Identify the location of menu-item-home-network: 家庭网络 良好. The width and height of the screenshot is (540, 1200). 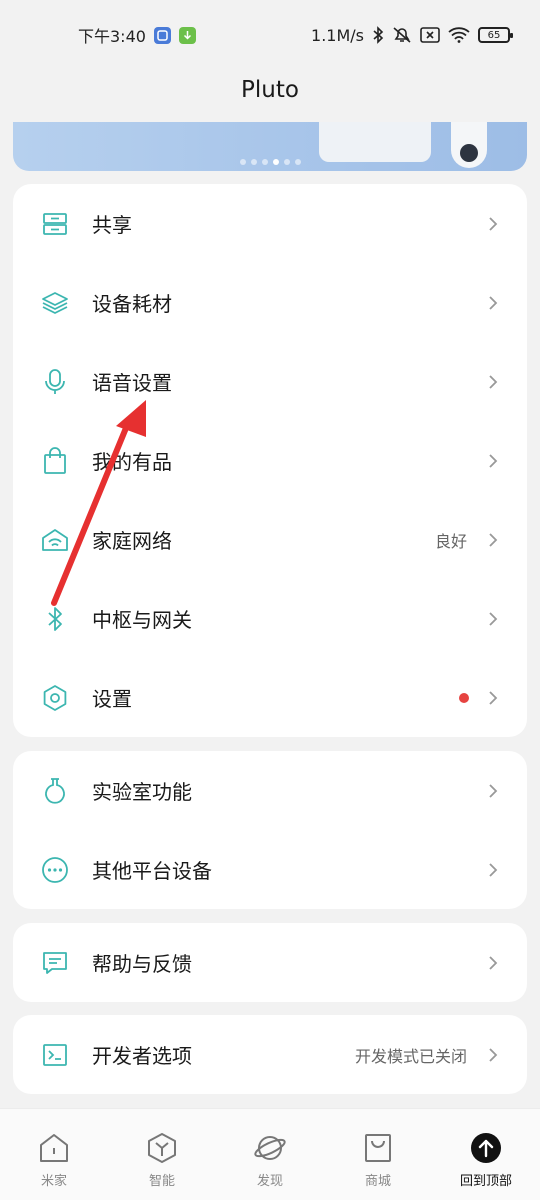
(270, 539).